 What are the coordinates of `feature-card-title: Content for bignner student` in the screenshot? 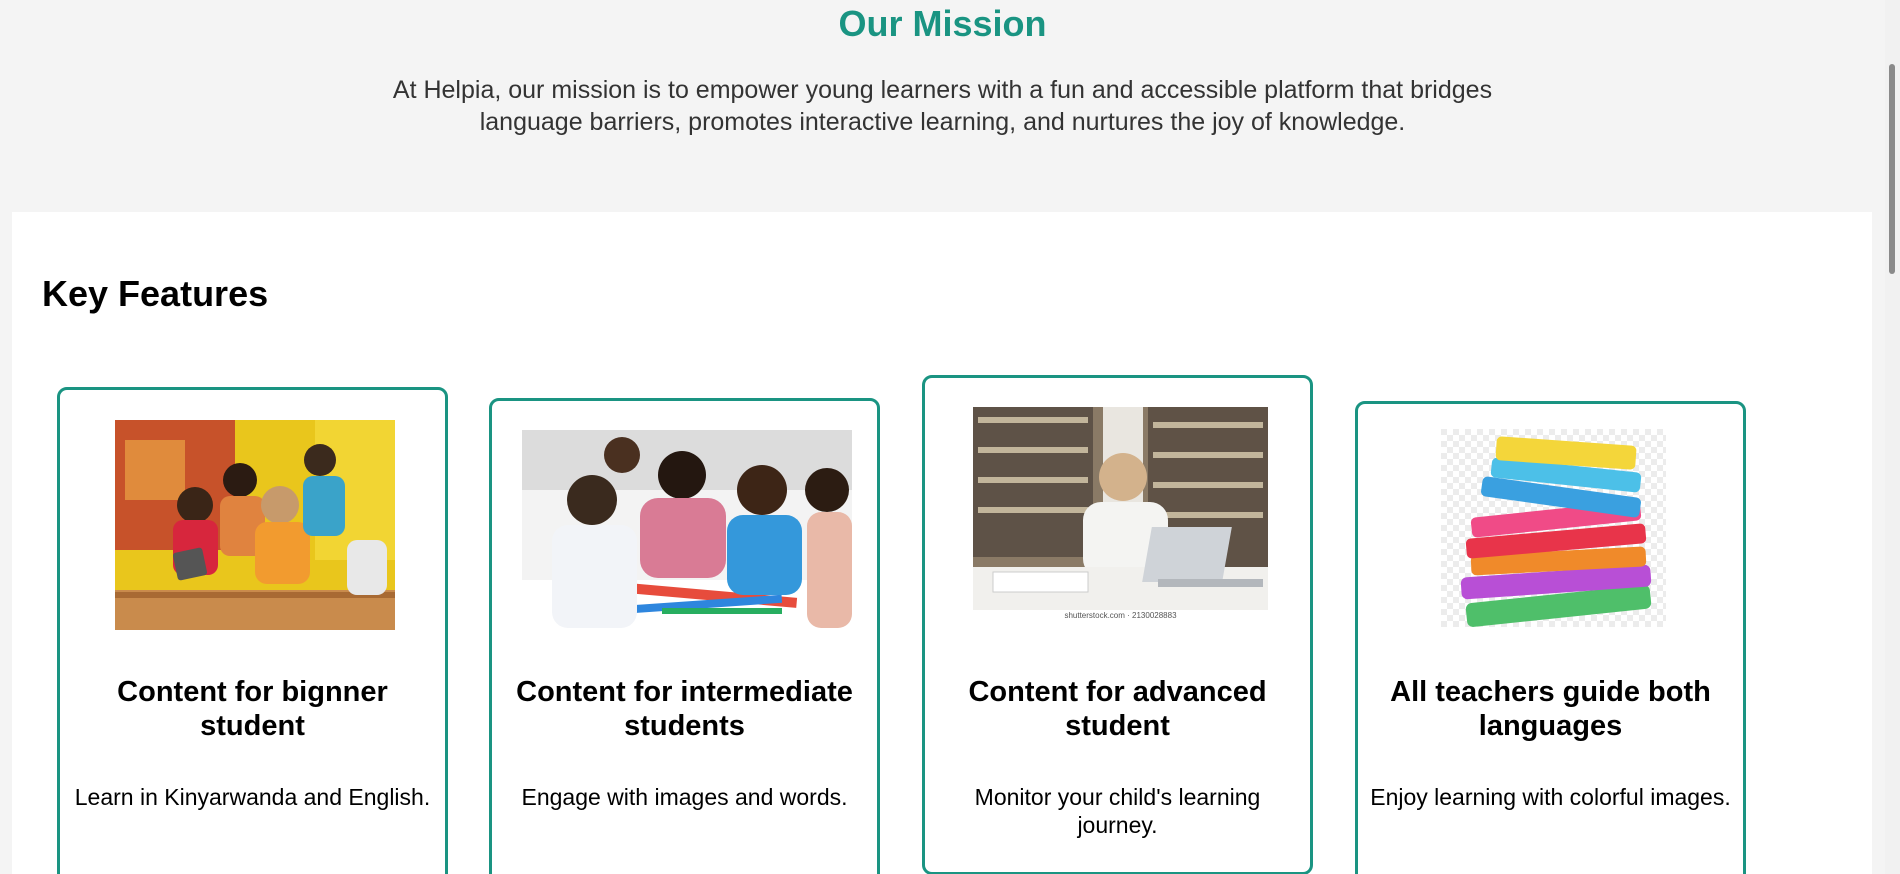 It's located at (252, 709).